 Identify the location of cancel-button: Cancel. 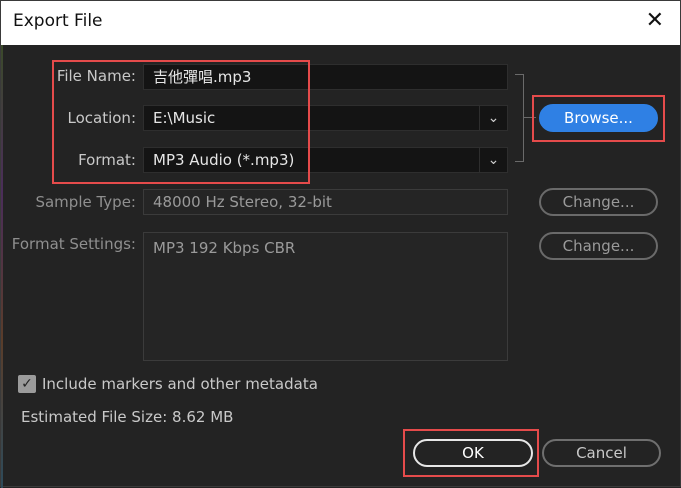
(601, 453).